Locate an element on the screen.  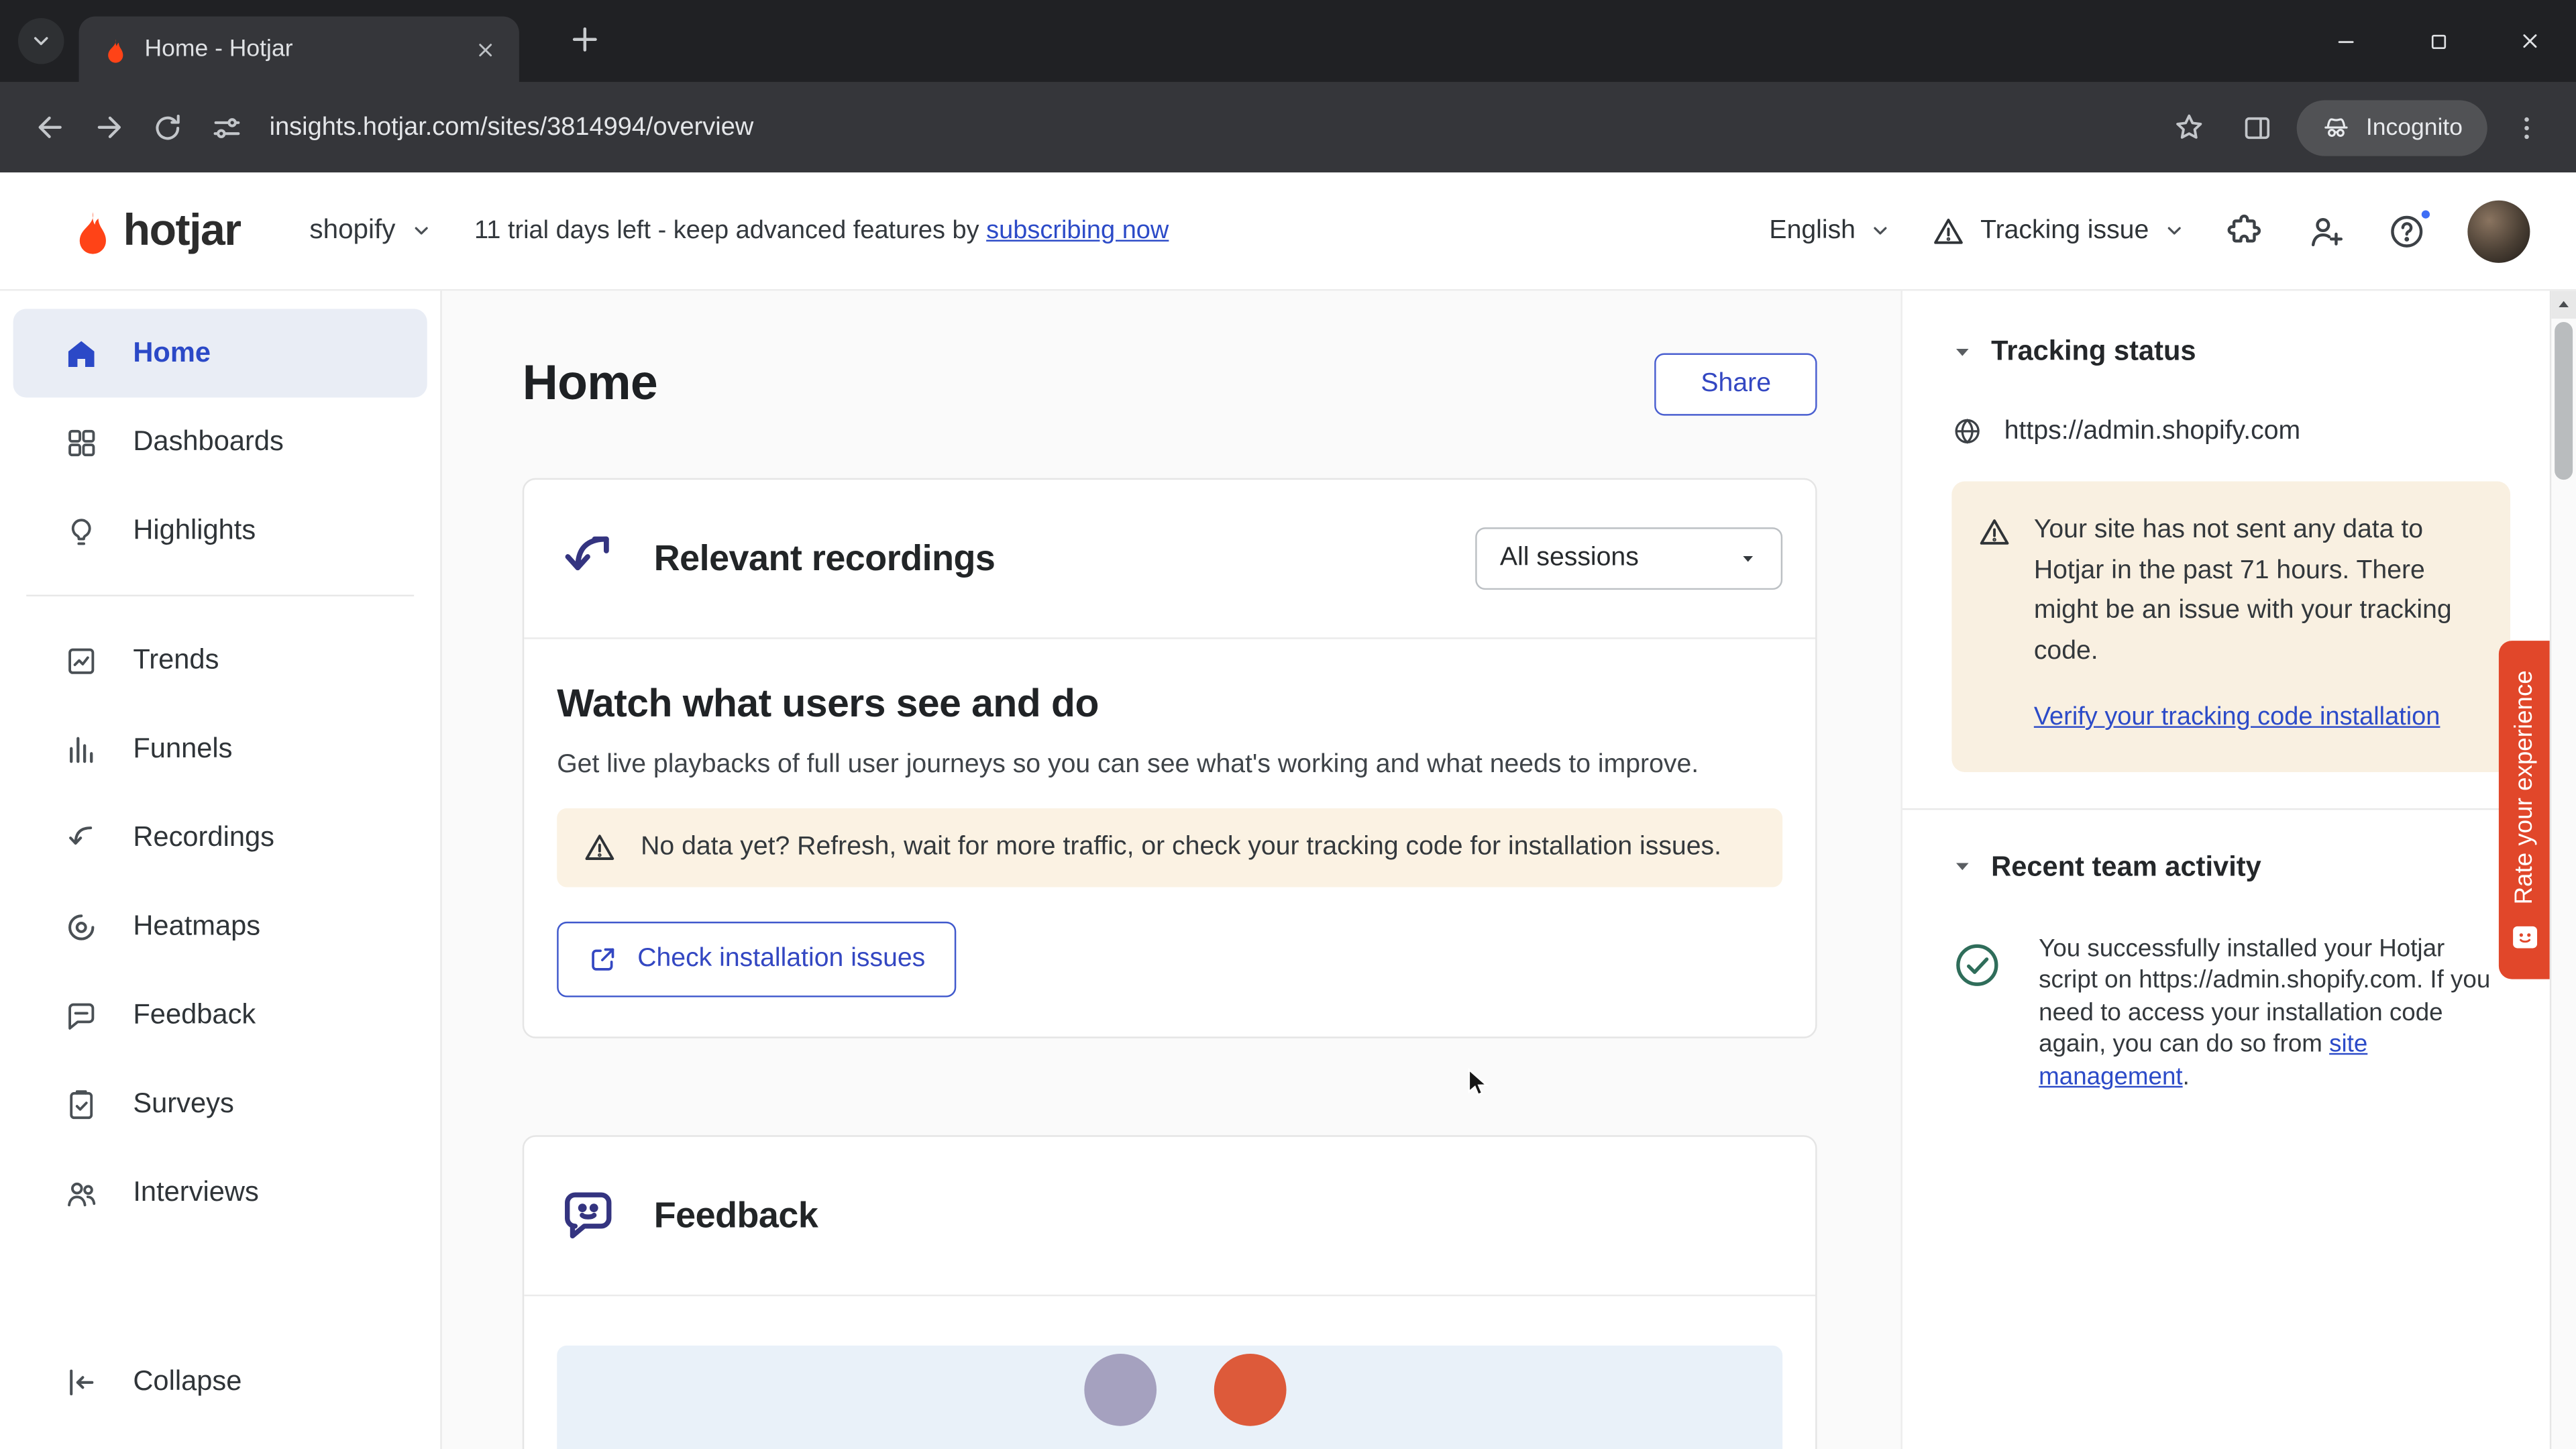
tracking-issue-dropdown: Tracking issue is located at coordinates (2059, 231).